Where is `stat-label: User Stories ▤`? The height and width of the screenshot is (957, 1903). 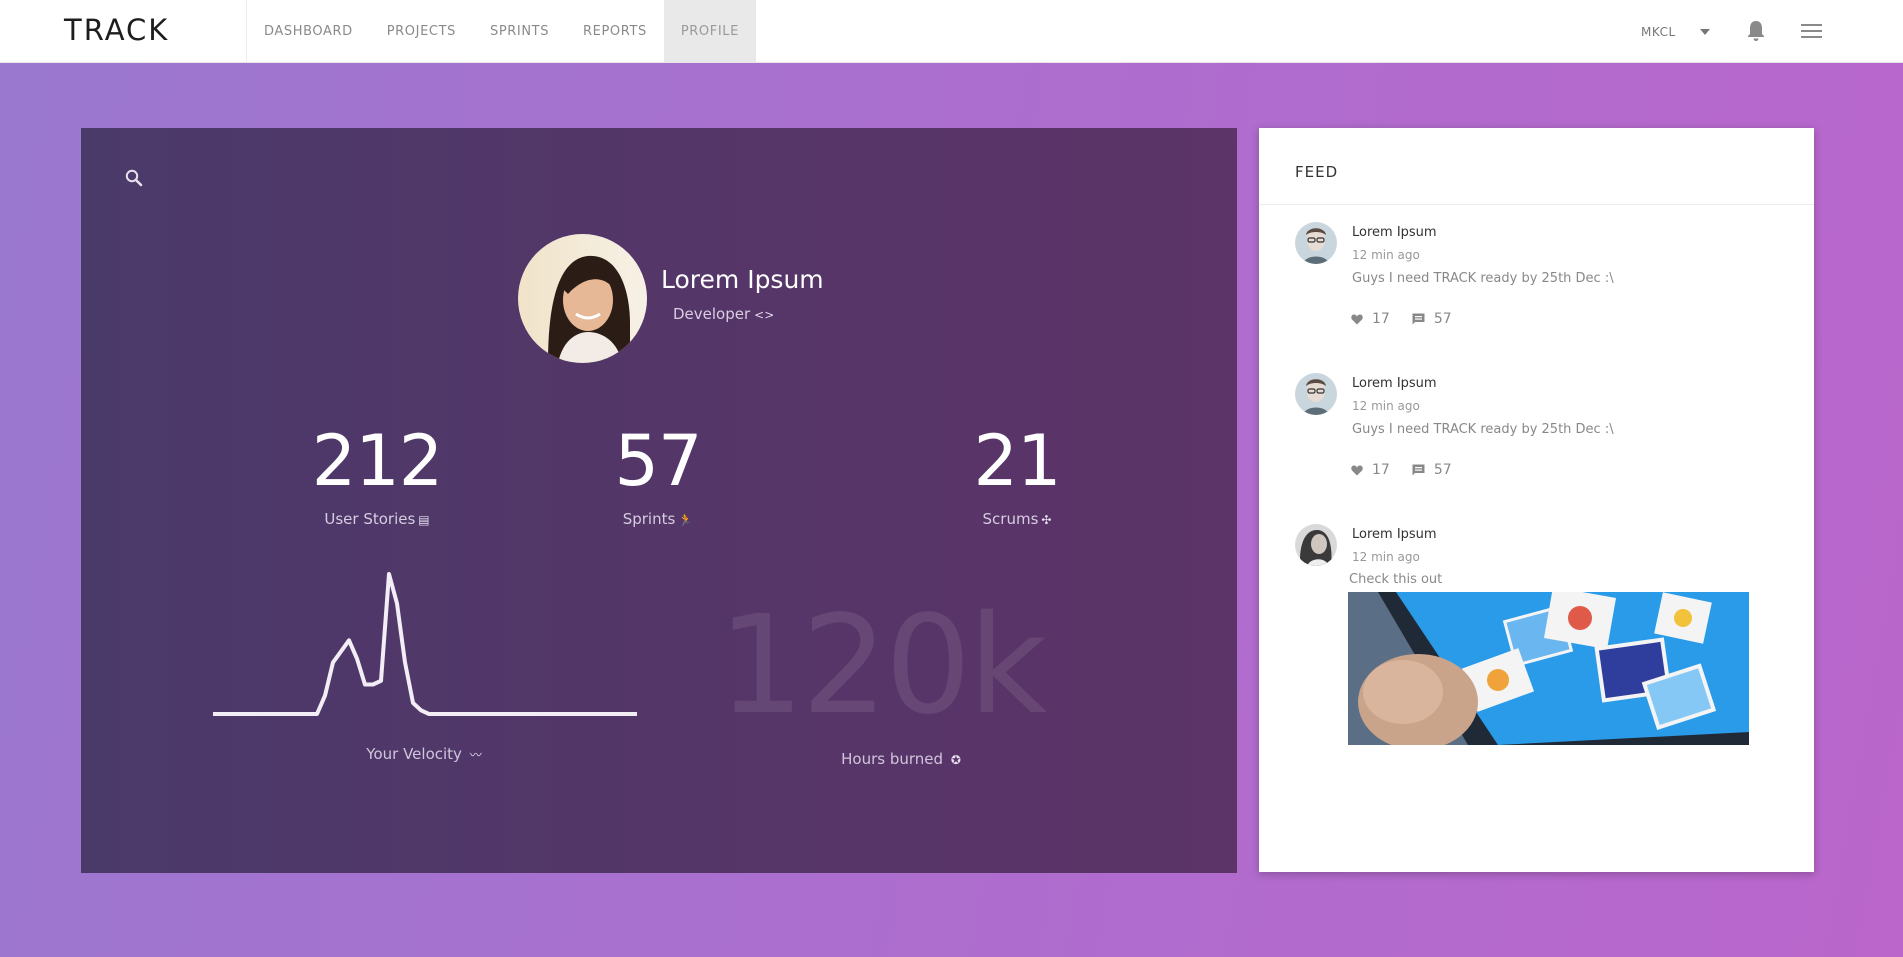
stat-label: User Stories ▤ is located at coordinates (377, 519).